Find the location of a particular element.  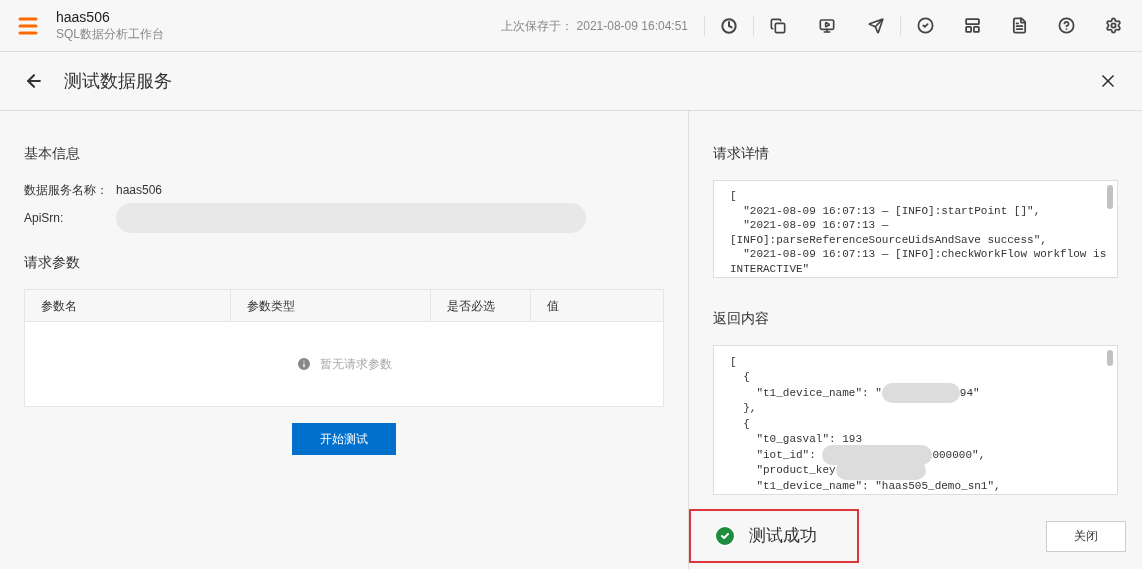

column-header: 值 is located at coordinates (553, 306).